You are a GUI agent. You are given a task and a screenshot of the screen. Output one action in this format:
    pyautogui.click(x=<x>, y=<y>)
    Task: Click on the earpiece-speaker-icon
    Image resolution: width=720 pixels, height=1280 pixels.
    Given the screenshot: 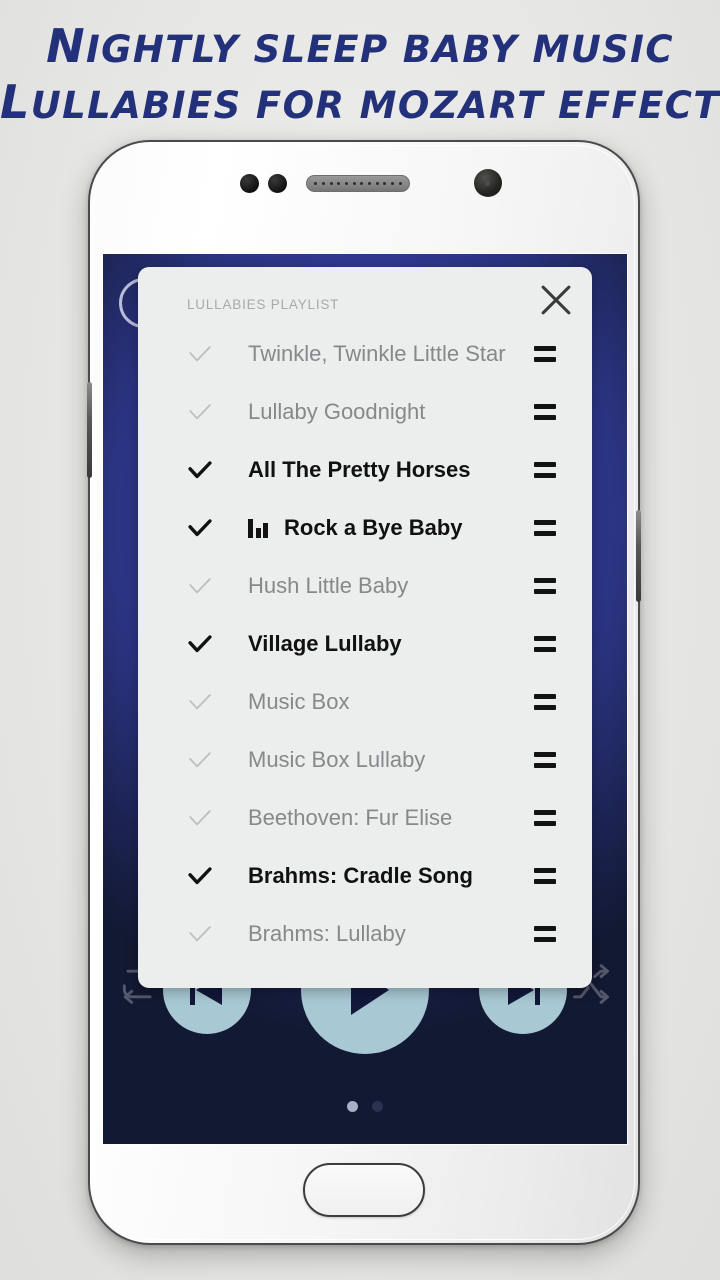 What is the action you would take?
    pyautogui.click(x=358, y=183)
    